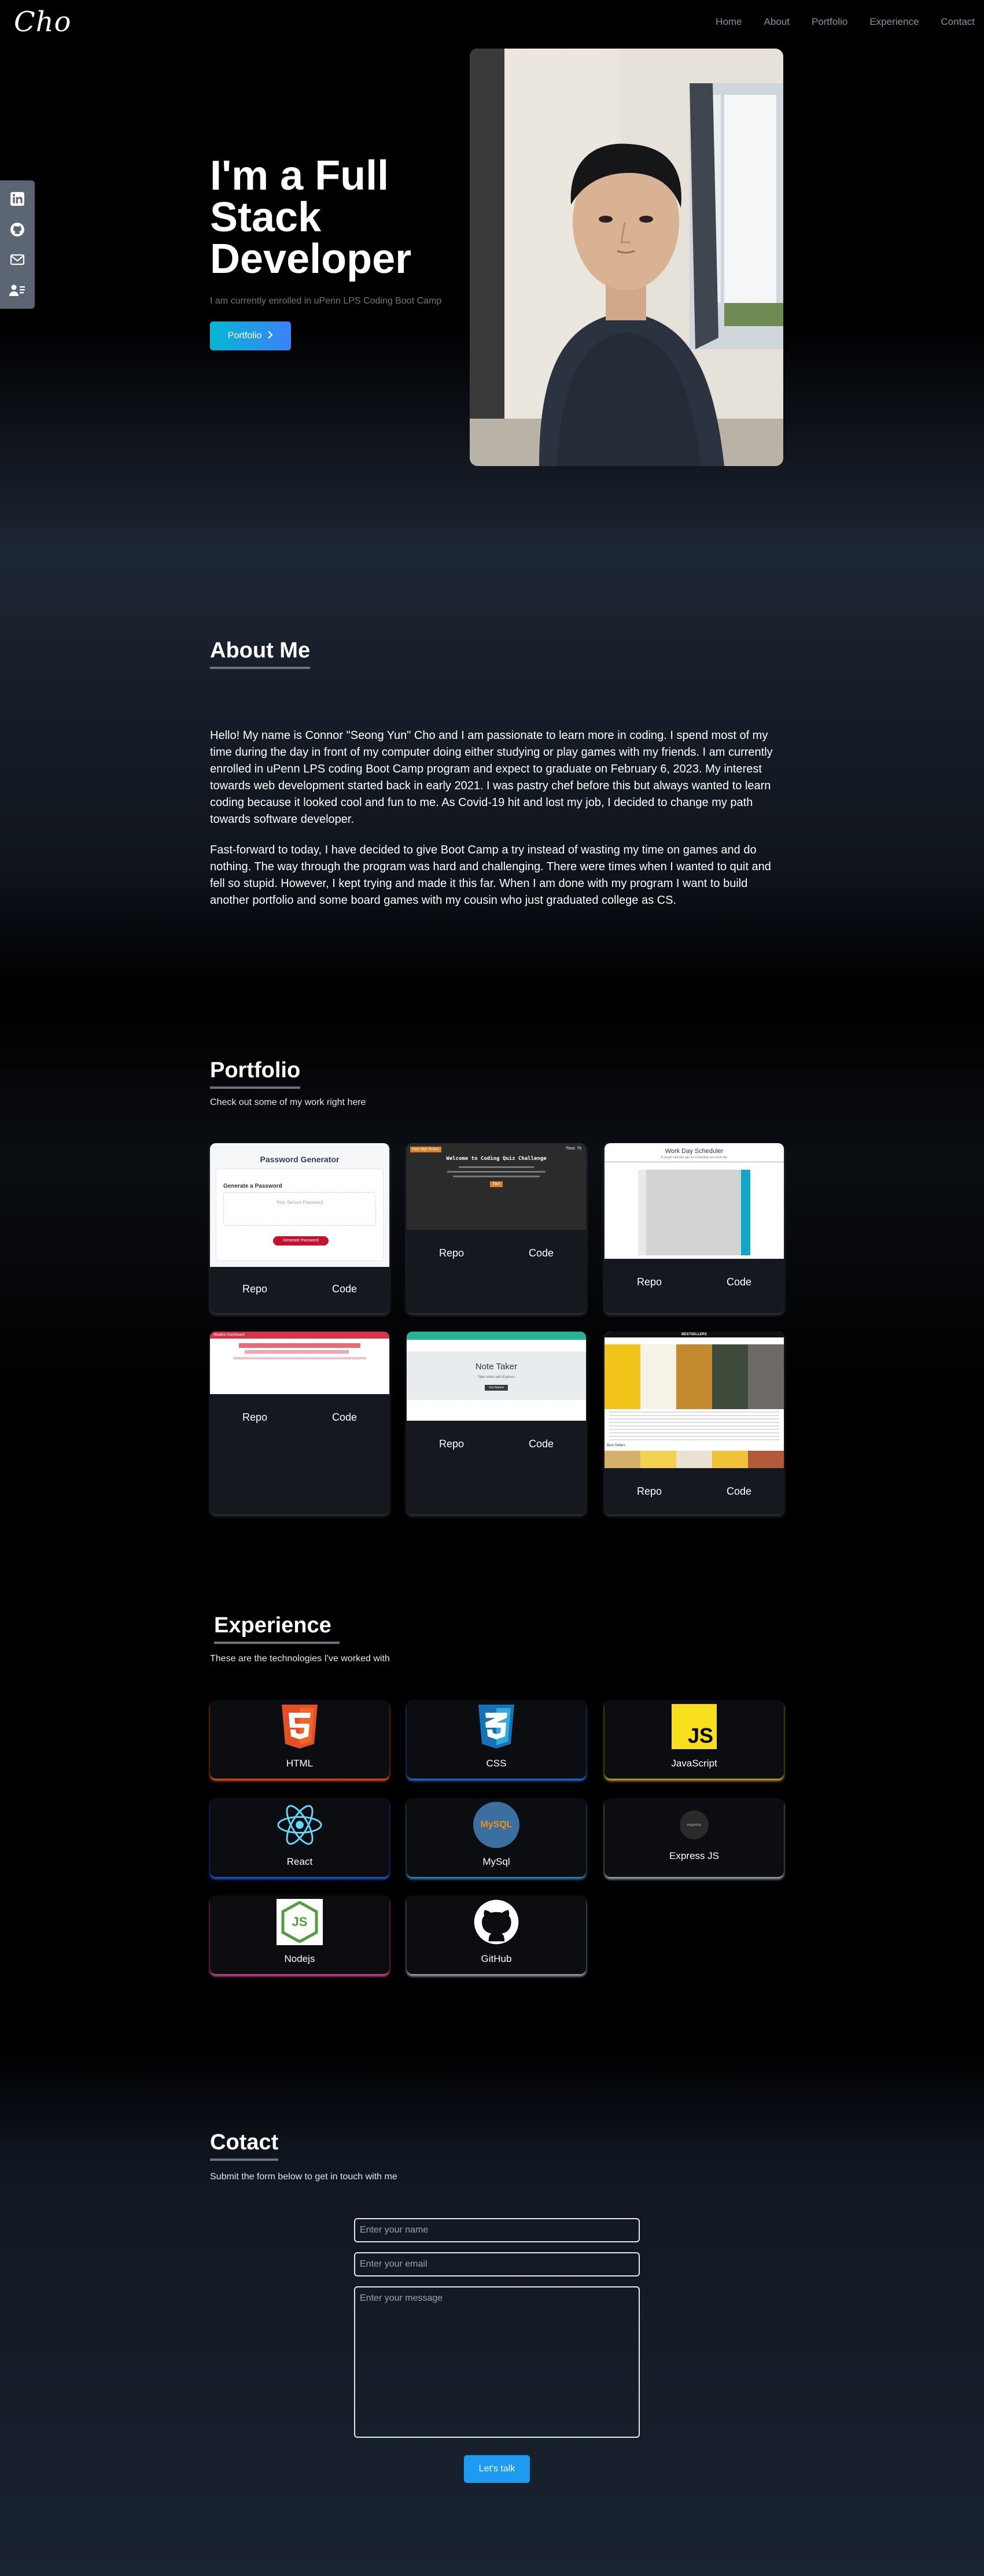 The width and height of the screenshot is (984, 2576). Describe the element at coordinates (694, 1855) in the screenshot. I see `tech-label: Express JS` at that location.